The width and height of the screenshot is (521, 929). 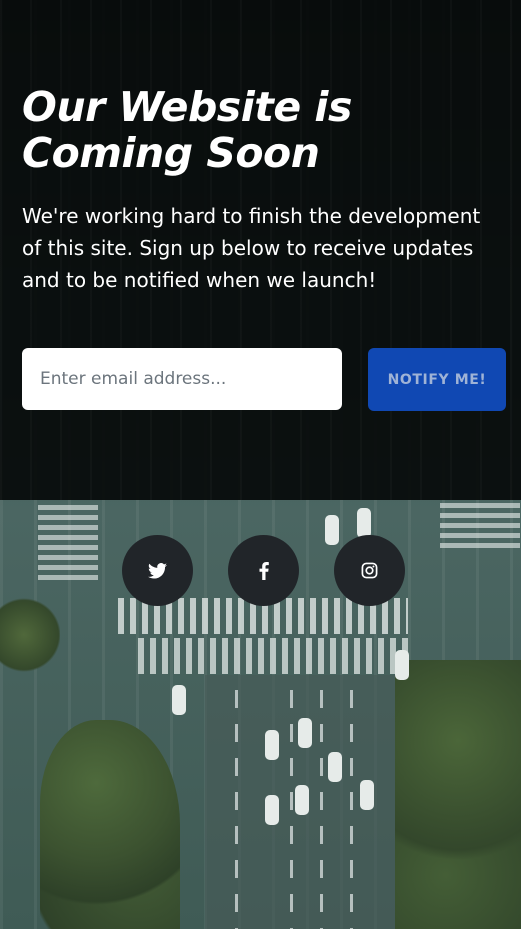 I want to click on page-title: Our Website is Coming Soon, so click(x=187, y=130).